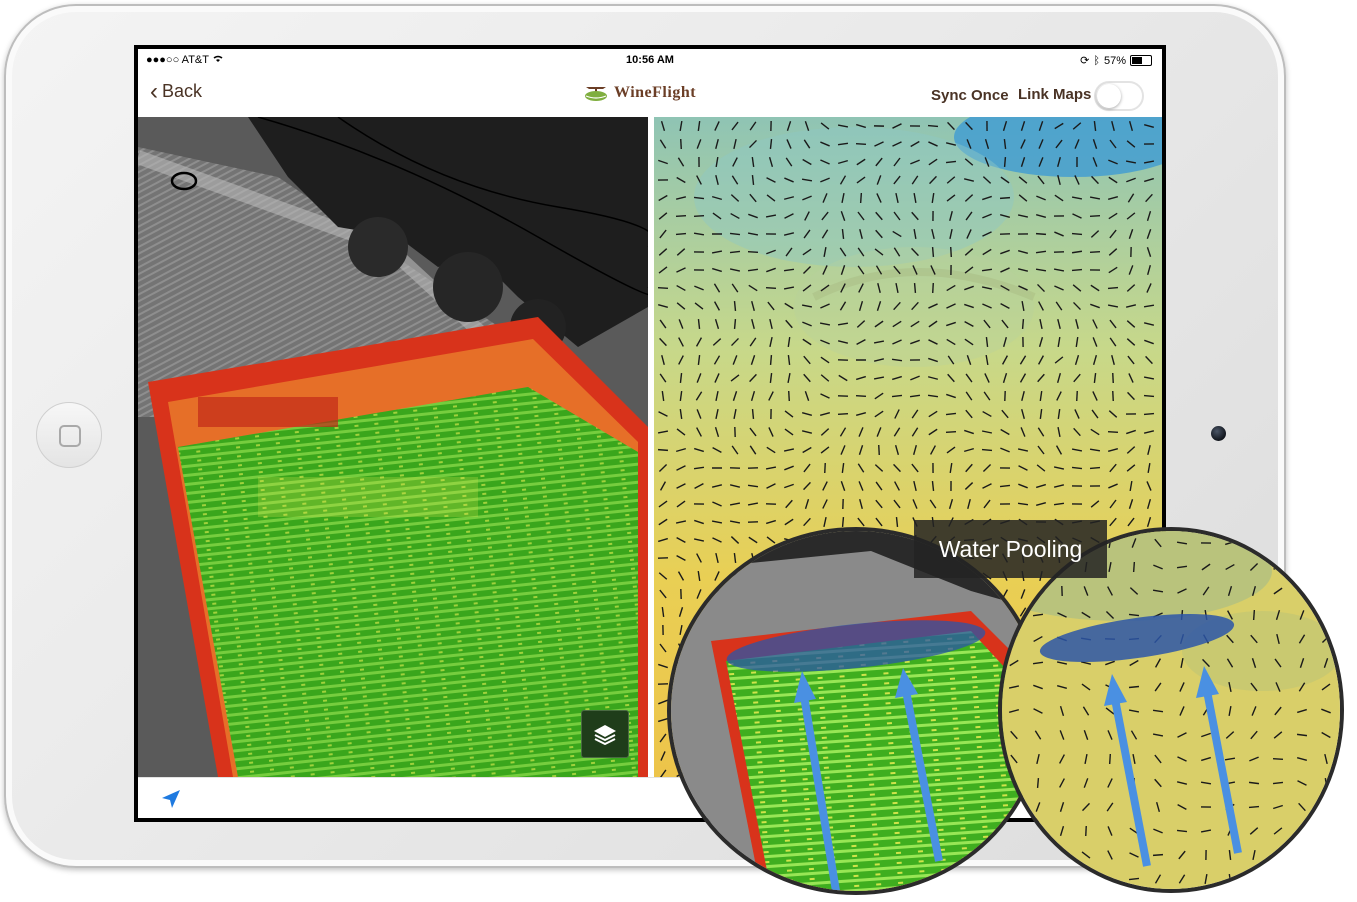 This screenshot has height=902, width=1357. I want to click on status-bar: ●●●○○ AT&T 10:56 AM ⟳ ᛒ 57%, so click(650, 60).